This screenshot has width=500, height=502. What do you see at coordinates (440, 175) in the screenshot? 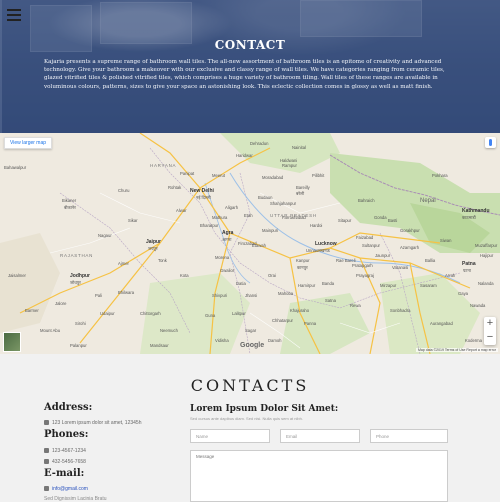
I see `map-label: Pokhara` at bounding box center [440, 175].